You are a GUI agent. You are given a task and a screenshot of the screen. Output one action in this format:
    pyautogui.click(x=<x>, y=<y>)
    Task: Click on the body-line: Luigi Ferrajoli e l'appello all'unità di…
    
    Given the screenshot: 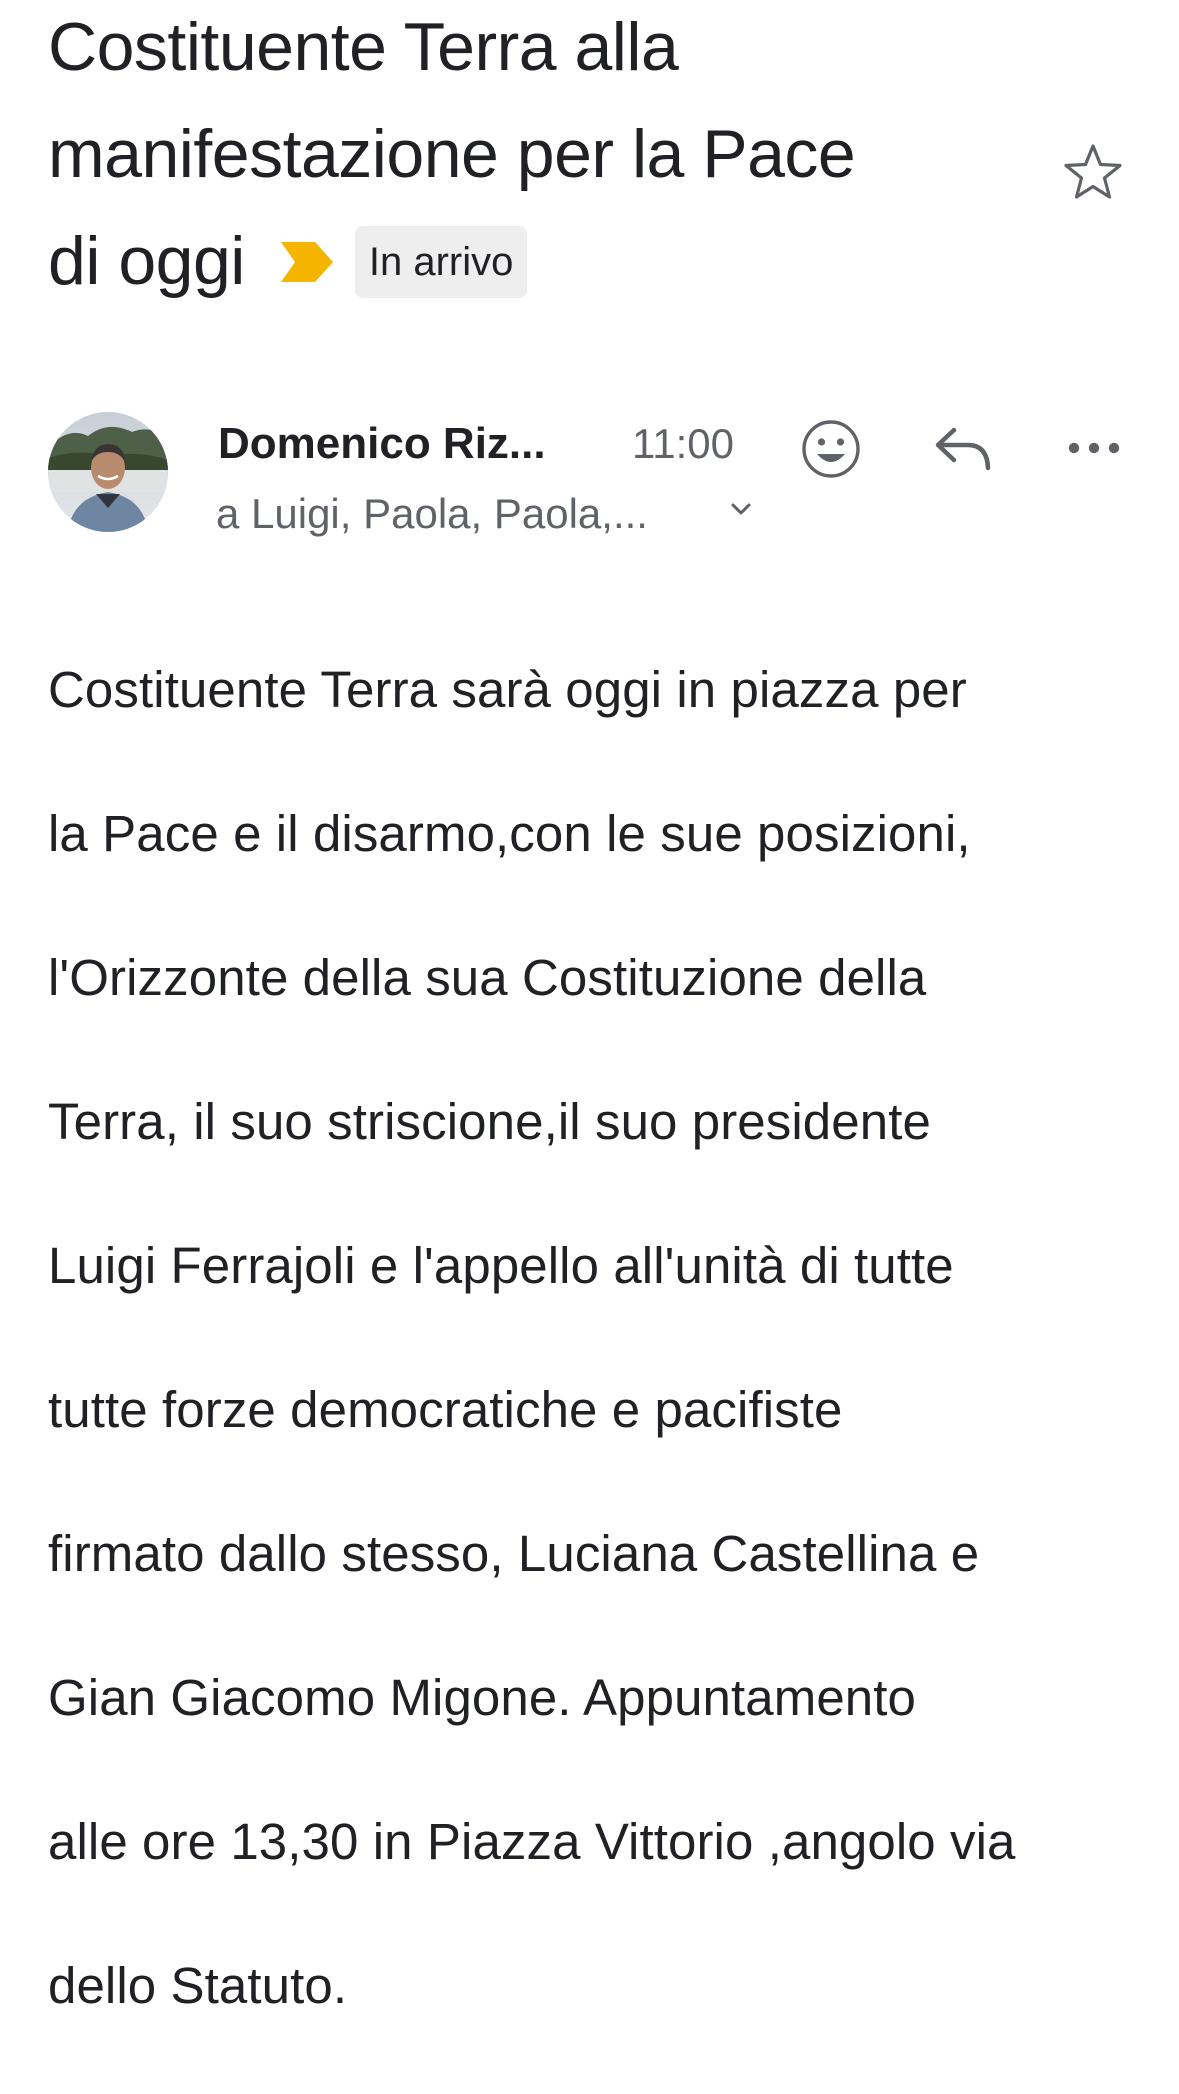 What is the action you would take?
    pyautogui.click(x=501, y=1265)
    